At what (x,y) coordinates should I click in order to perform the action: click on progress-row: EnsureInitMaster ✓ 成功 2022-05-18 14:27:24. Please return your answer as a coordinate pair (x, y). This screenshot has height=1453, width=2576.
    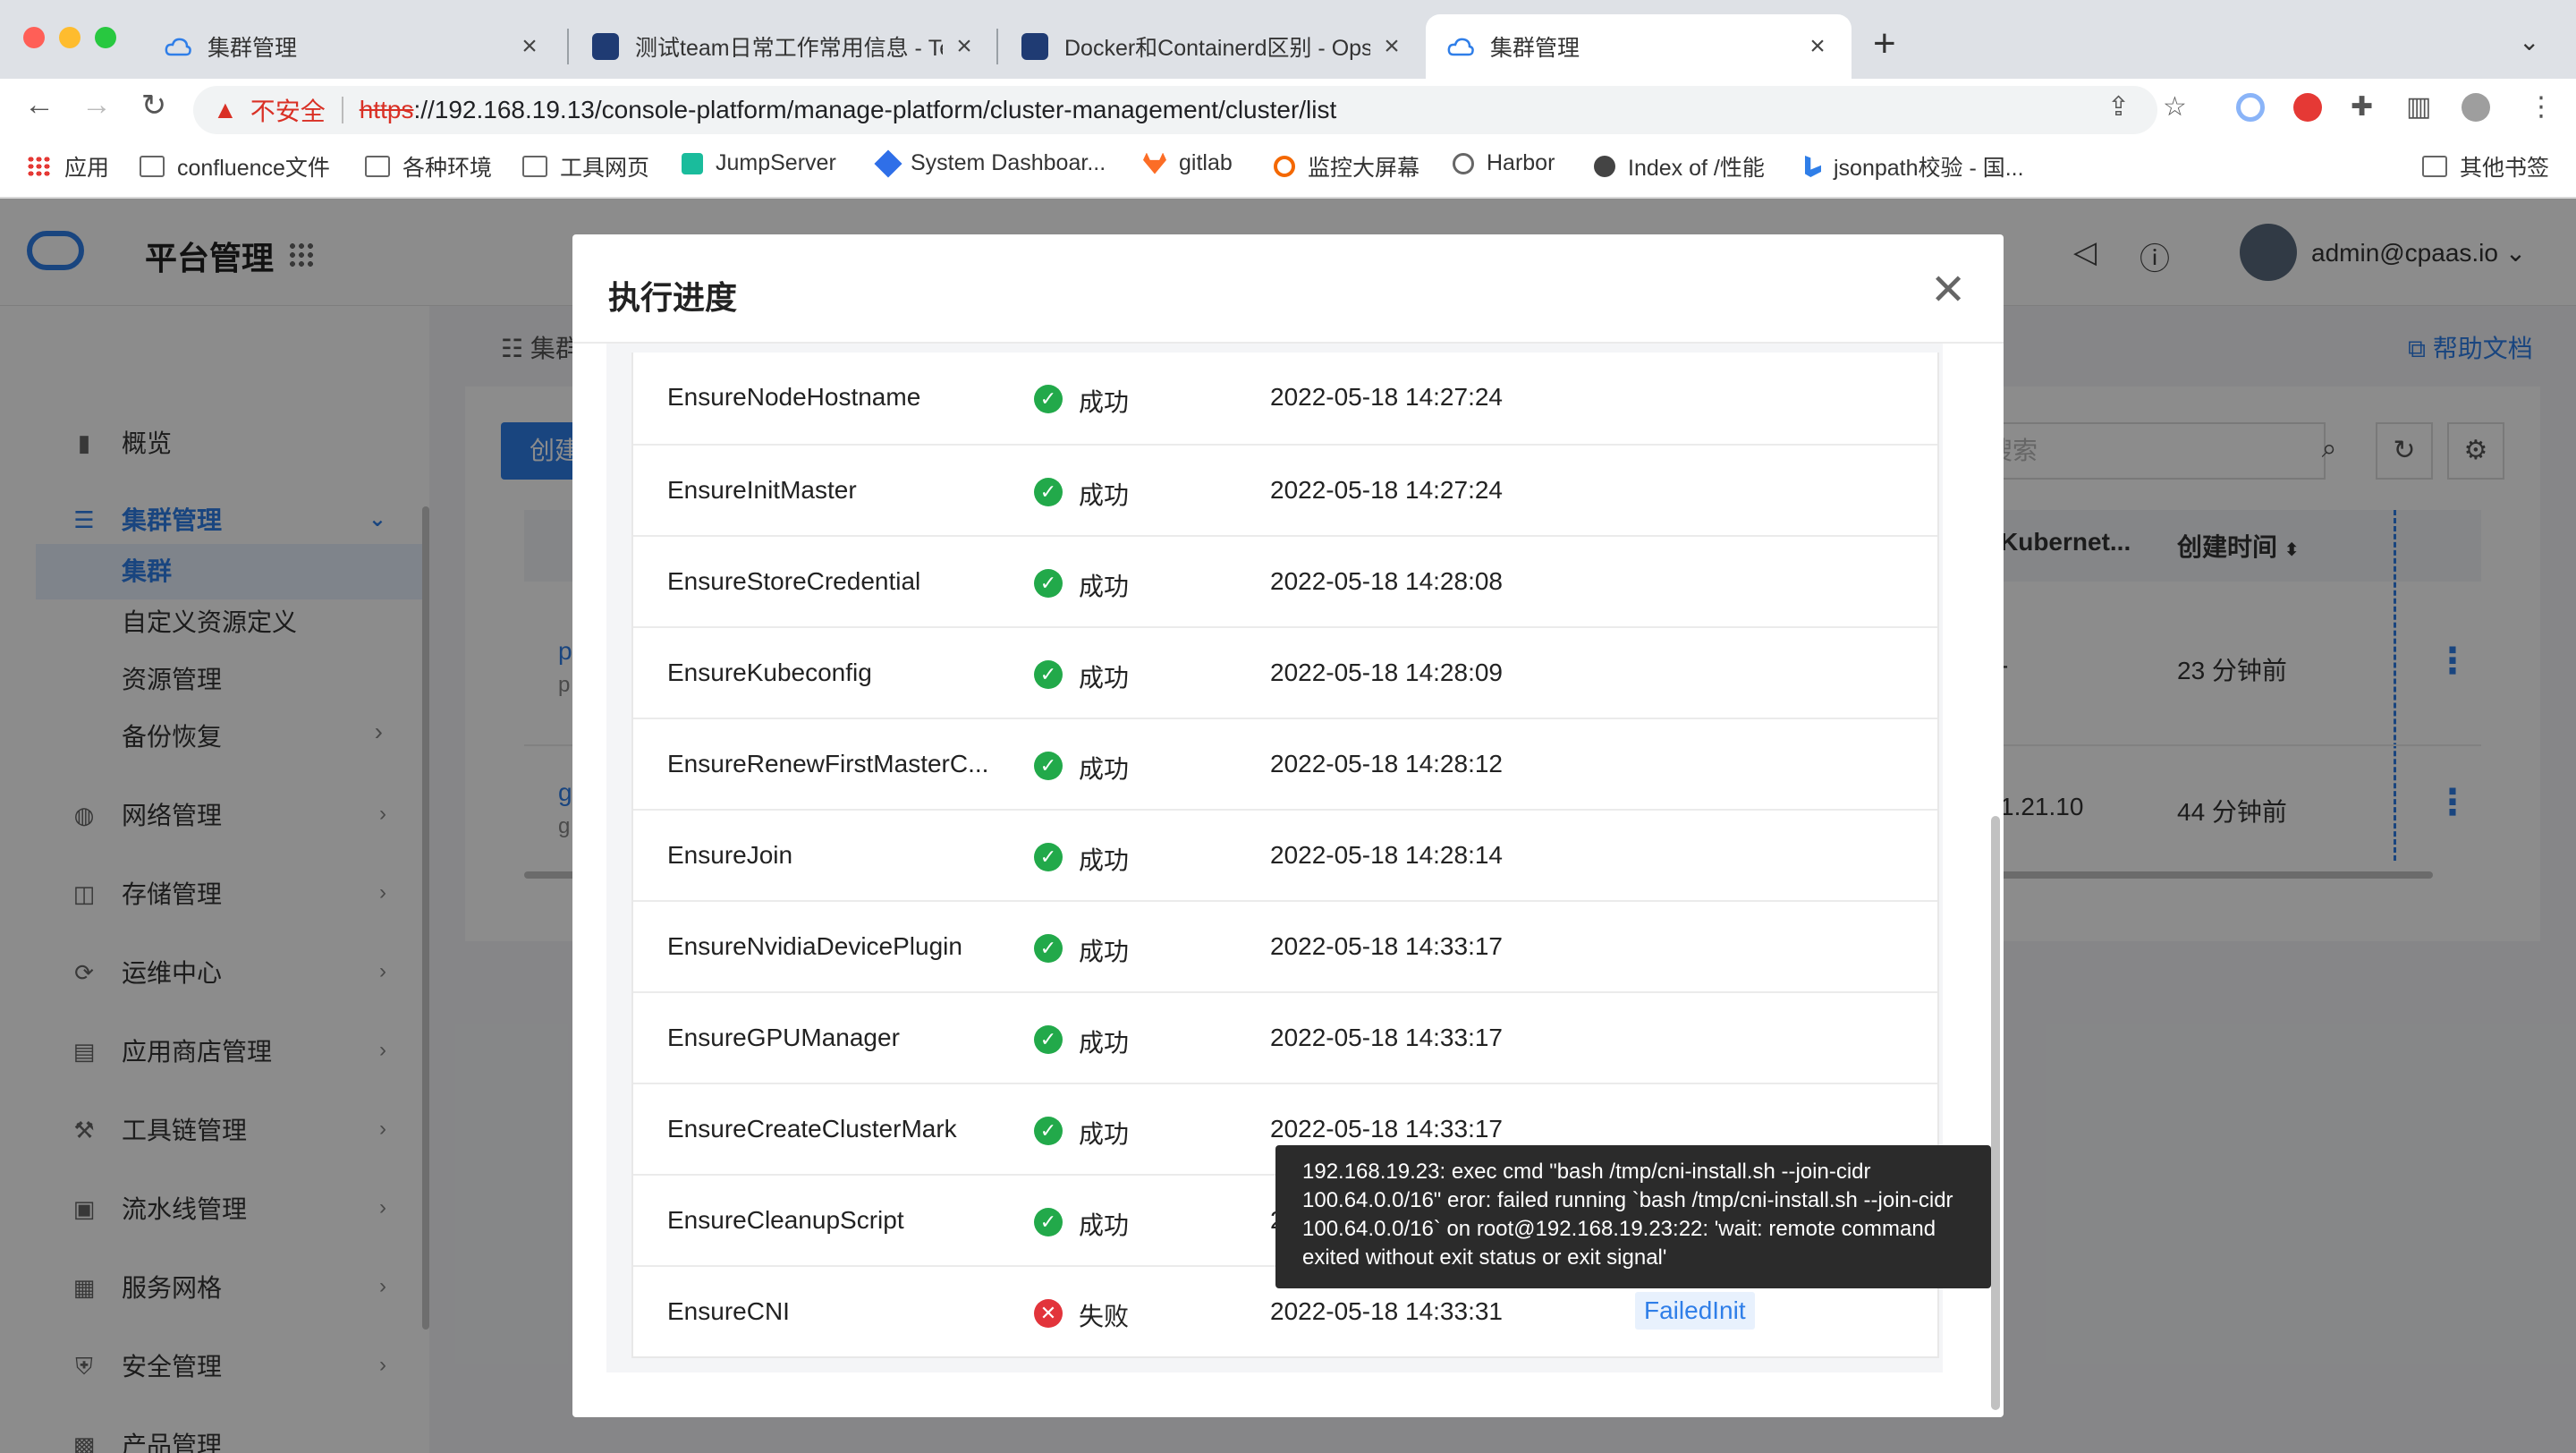
    Looking at the image, I should click on (1285, 489).